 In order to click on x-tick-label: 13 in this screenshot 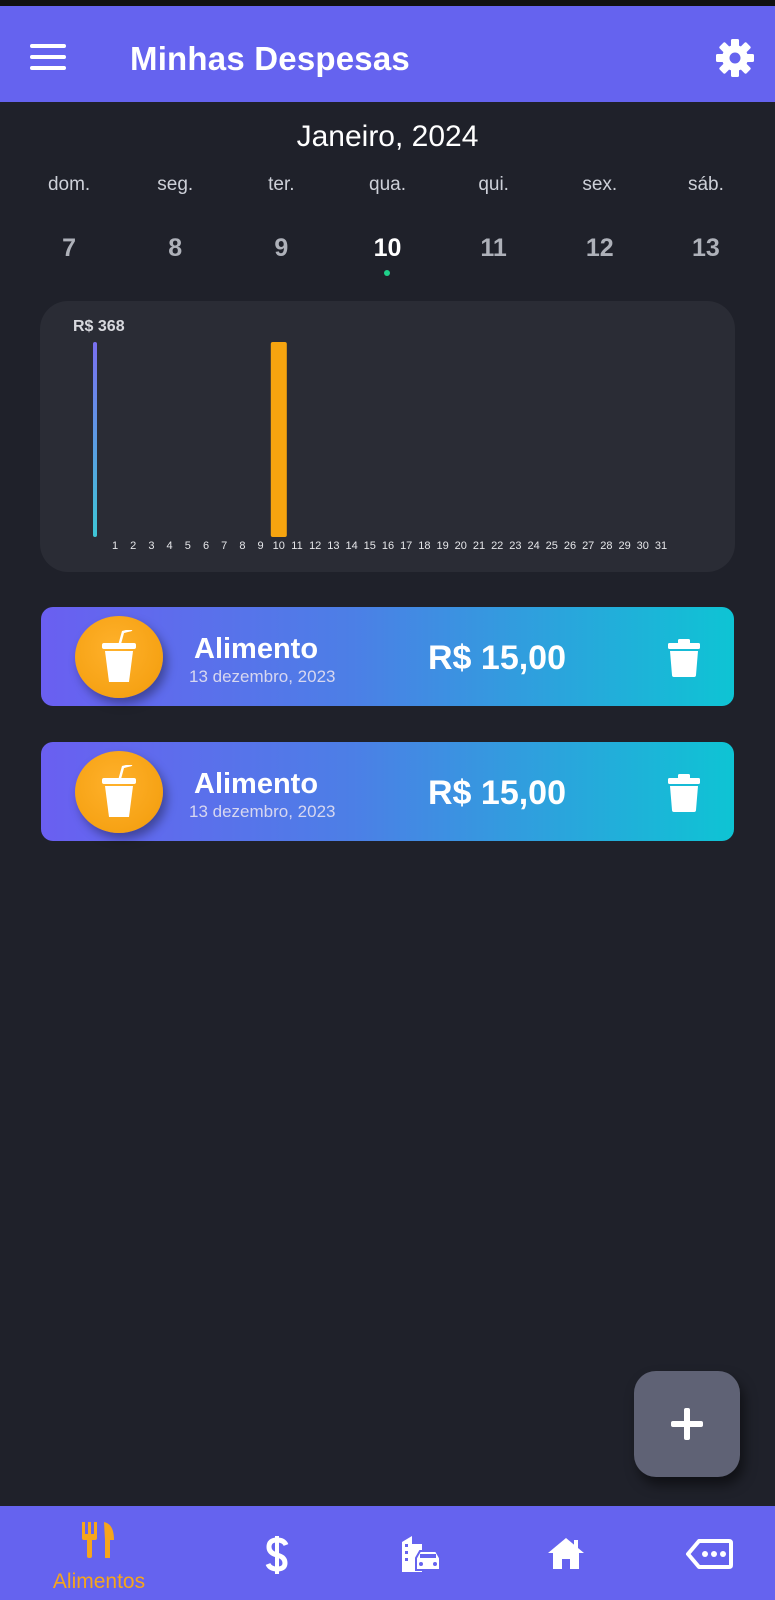, I will do `click(333, 546)`.